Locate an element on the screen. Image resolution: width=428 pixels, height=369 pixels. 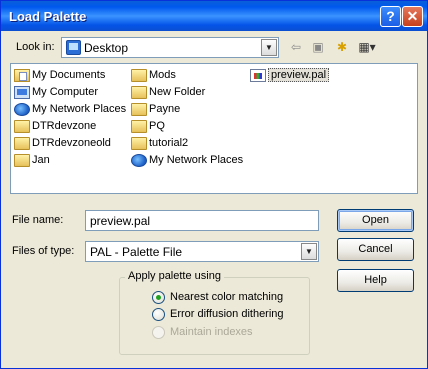
list-item: Mods is located at coordinates (153, 75).